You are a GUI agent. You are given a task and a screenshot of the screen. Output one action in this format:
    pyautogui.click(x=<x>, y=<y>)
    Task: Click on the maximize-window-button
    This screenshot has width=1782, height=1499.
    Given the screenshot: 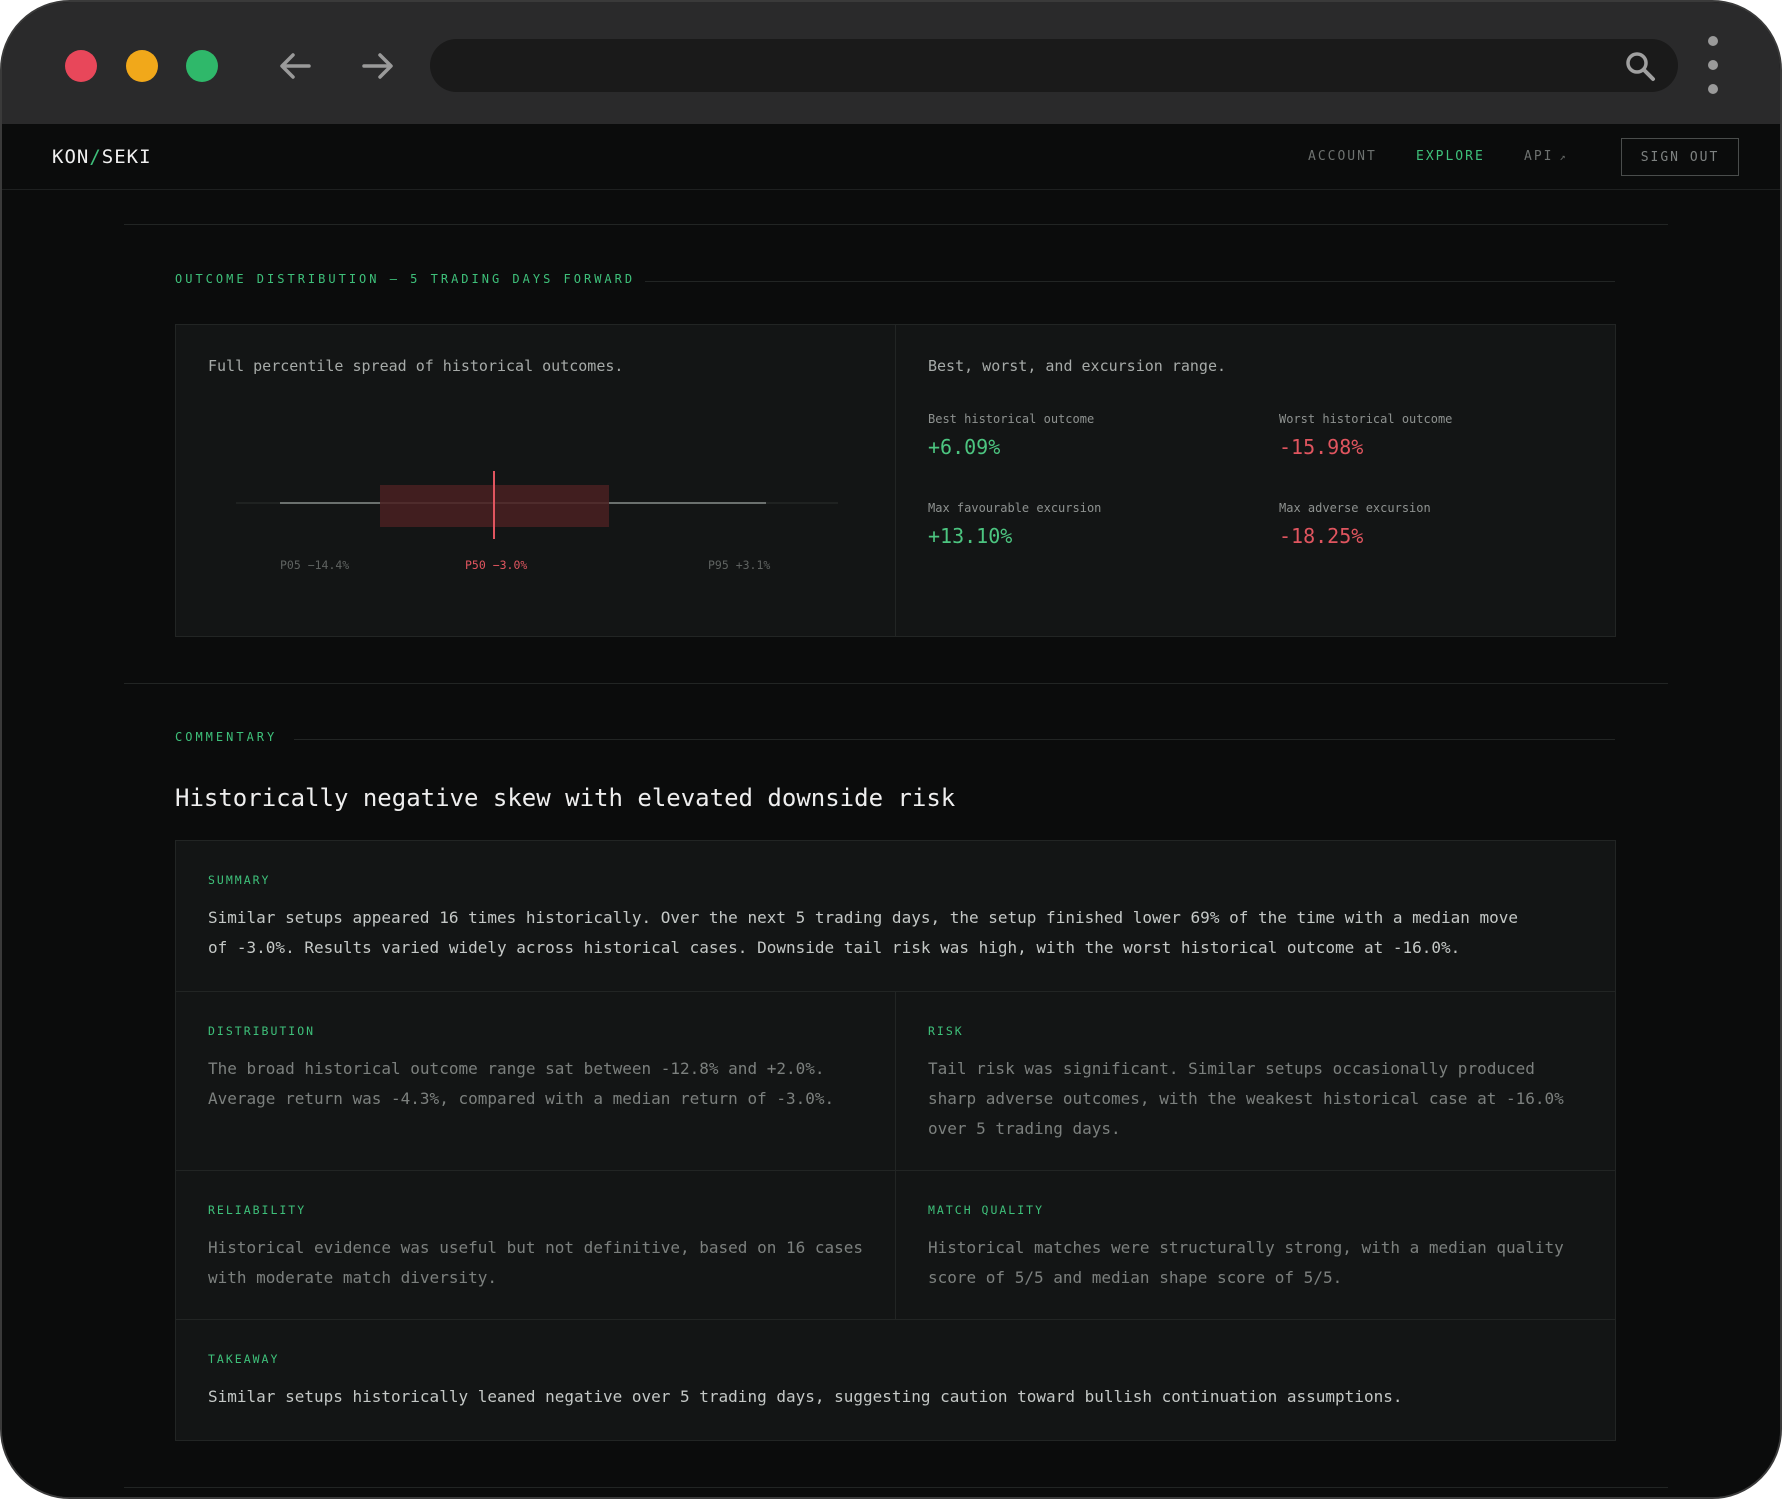 What is the action you would take?
    pyautogui.click(x=202, y=66)
    